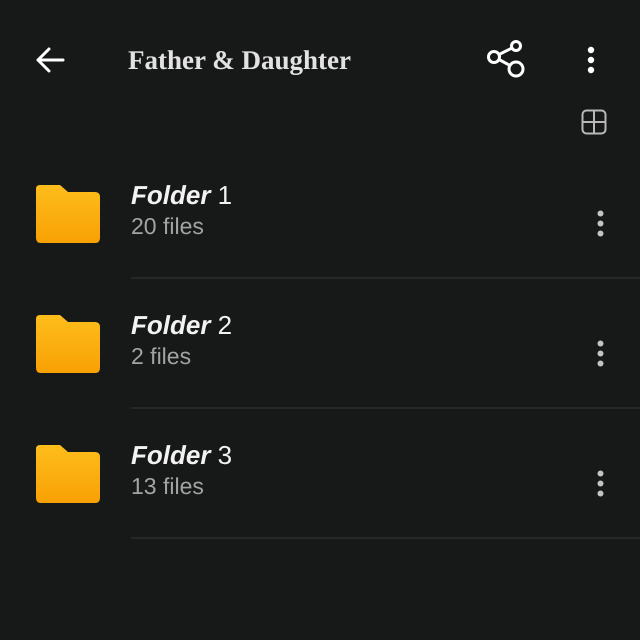  I want to click on file-count: 13 files, so click(167, 486).